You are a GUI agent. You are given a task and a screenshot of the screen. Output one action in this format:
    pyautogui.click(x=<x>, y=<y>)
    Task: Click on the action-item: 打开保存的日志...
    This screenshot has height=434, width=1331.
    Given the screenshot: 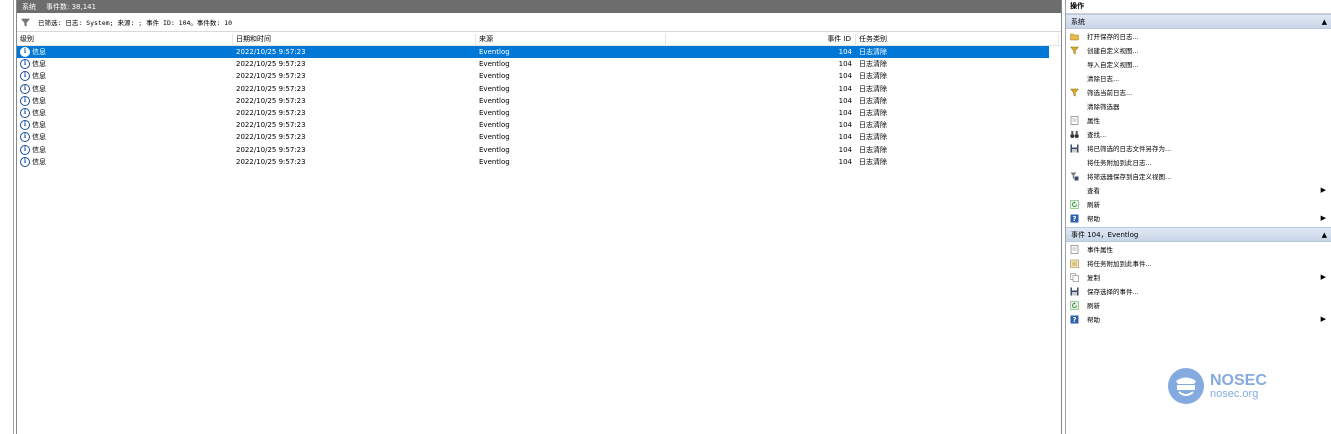 What is the action you would take?
    pyautogui.click(x=1198, y=36)
    